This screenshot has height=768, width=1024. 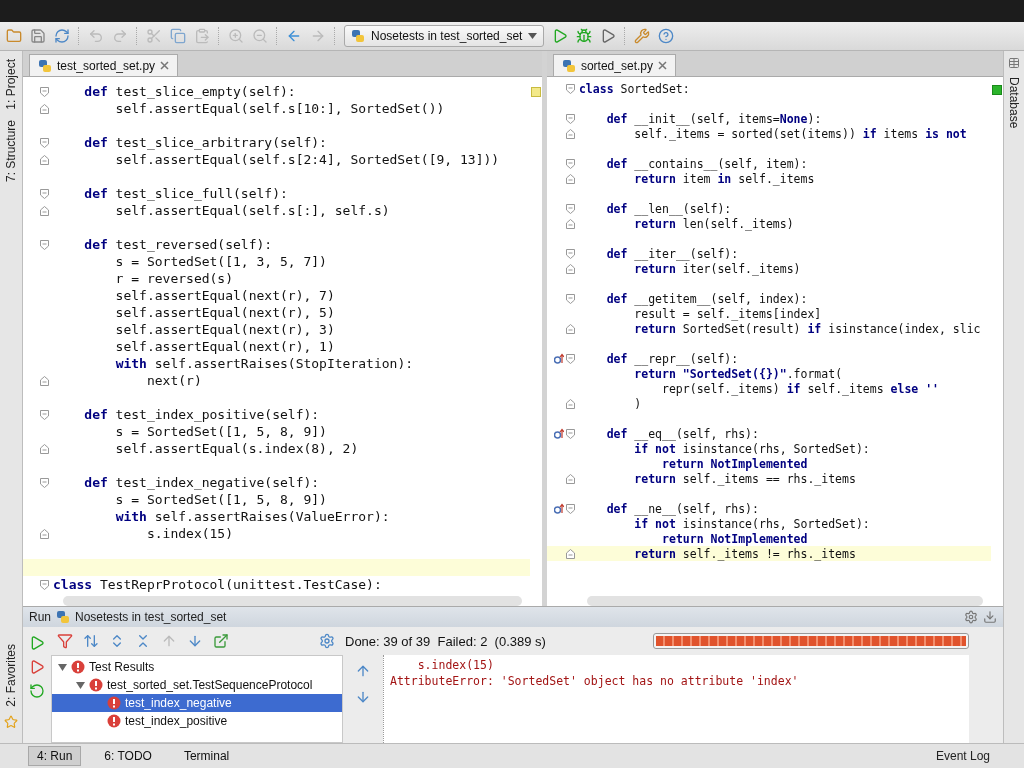 What do you see at coordinates (178, 36) in the screenshot?
I see `copy-icon` at bounding box center [178, 36].